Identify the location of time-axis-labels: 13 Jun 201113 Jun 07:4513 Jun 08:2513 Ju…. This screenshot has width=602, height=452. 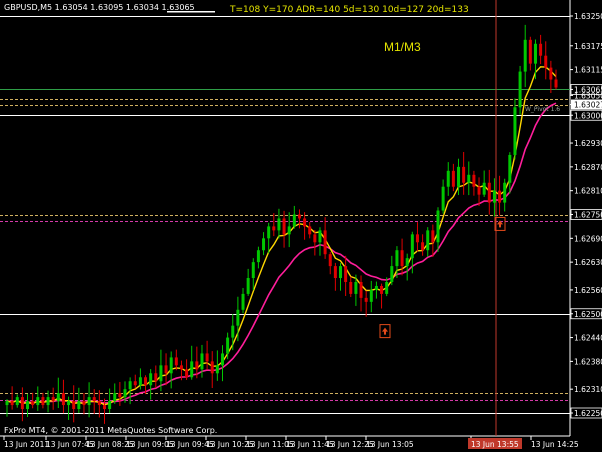
(291, 442).